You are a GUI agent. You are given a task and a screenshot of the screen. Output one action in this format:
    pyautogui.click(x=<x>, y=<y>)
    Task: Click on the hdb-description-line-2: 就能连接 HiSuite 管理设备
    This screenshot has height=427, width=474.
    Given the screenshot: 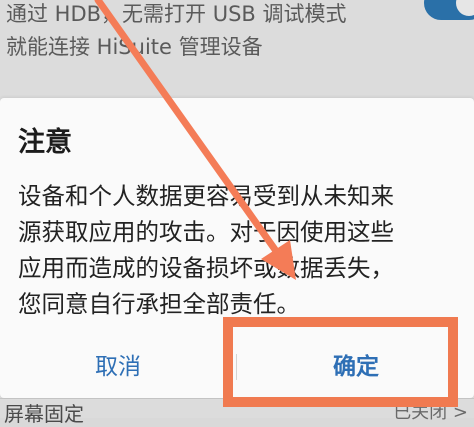 What is the action you would take?
    pyautogui.click(x=134, y=47)
    